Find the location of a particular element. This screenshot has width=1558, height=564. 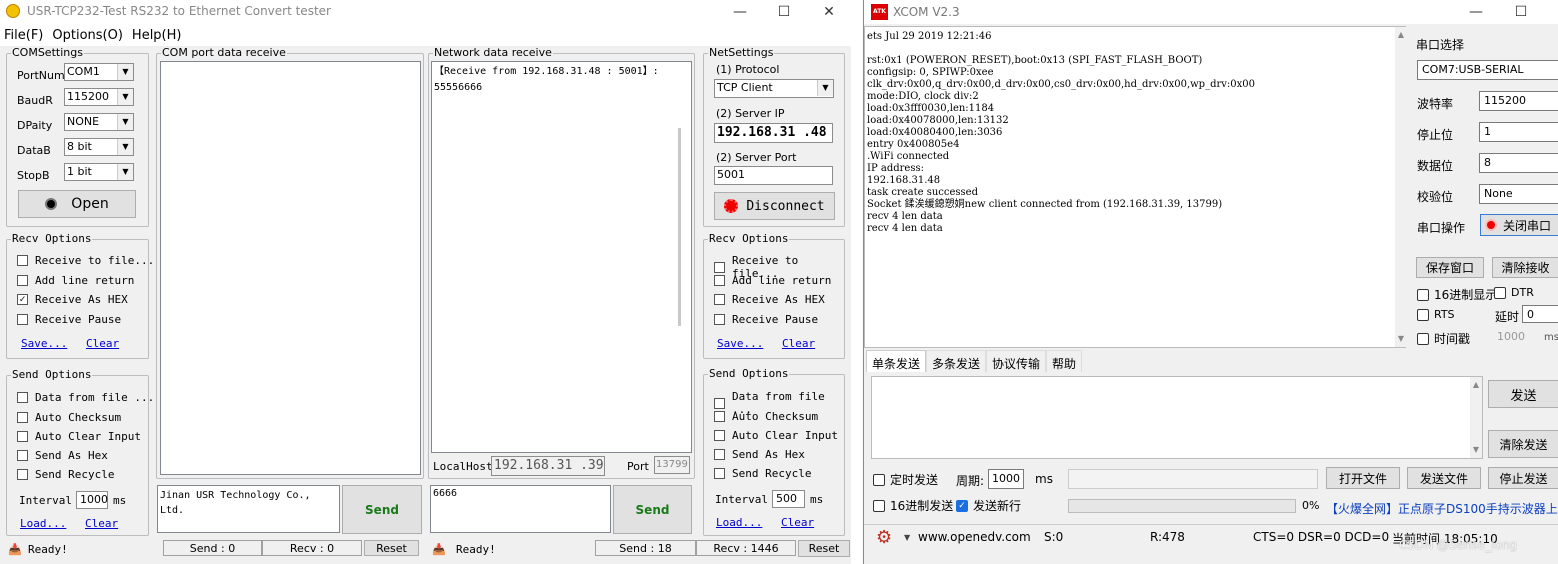

serial-select-label: 串口选择 is located at coordinates (1440, 45).